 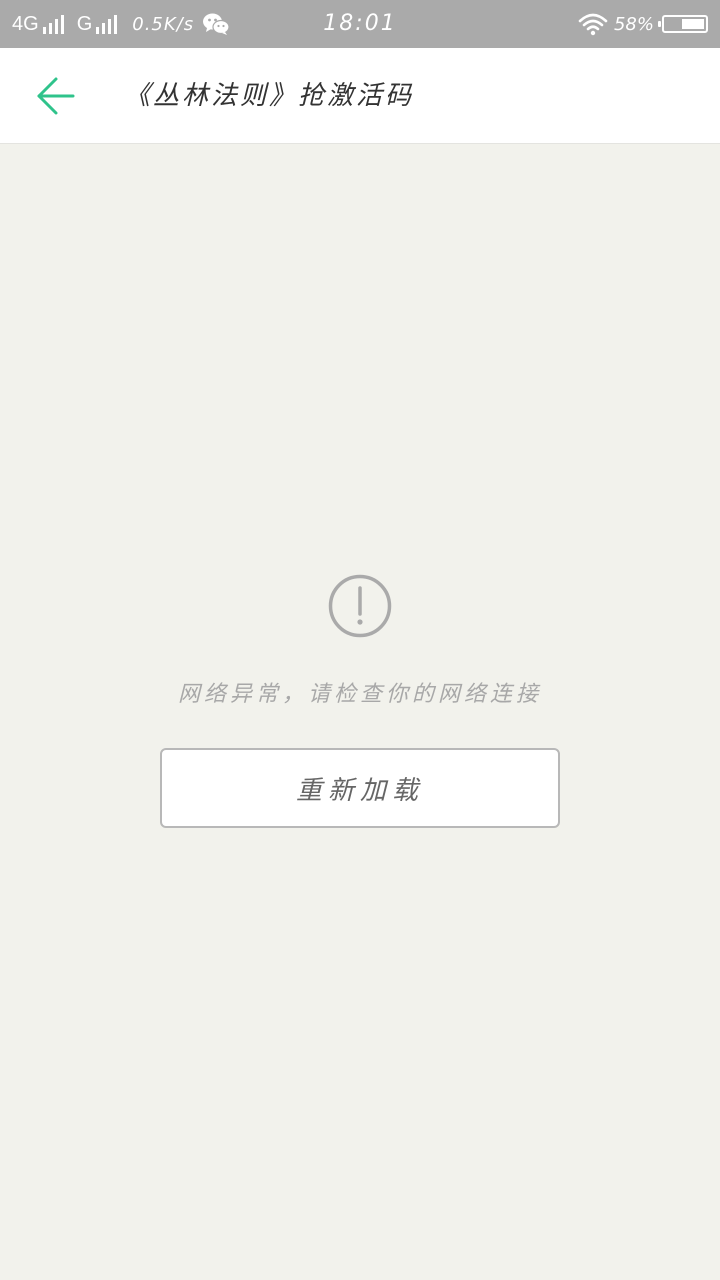 What do you see at coordinates (269, 96) in the screenshot?
I see `page-title: 《丛林法则》抢激活码` at bounding box center [269, 96].